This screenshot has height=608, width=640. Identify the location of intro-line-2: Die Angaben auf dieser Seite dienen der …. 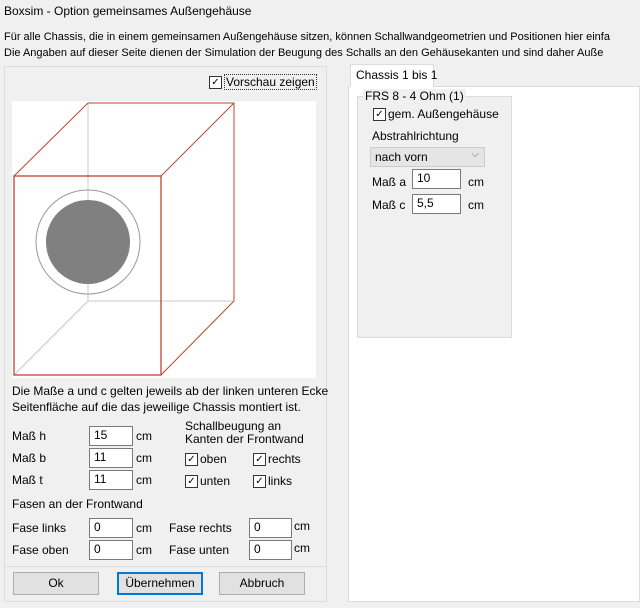
(304, 53).